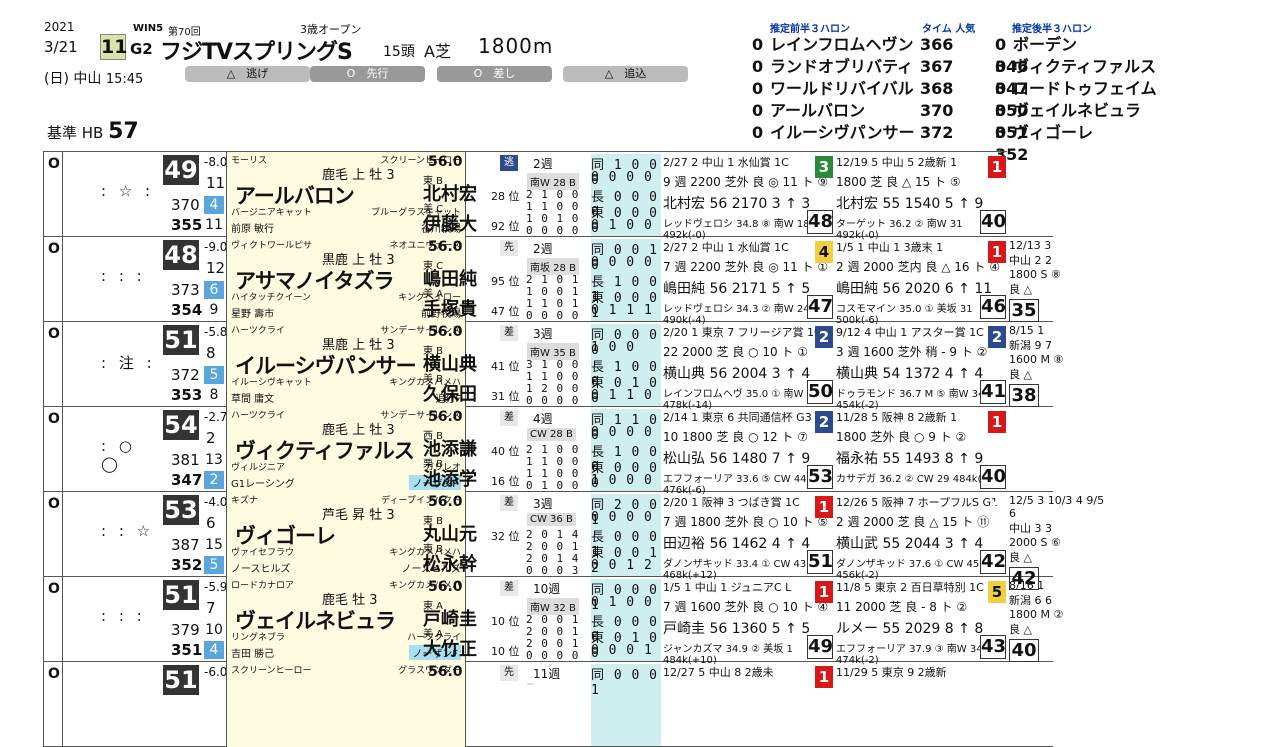  Describe the element at coordinates (937, 66) in the screenshot. I see `pred-time: 367` at that location.